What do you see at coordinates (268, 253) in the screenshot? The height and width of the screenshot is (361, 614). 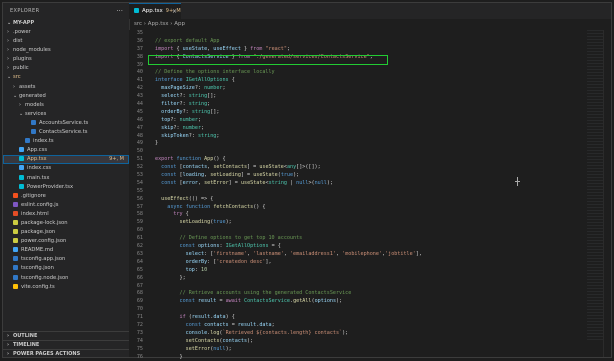 I see `code-token: 'lastname'` at bounding box center [268, 253].